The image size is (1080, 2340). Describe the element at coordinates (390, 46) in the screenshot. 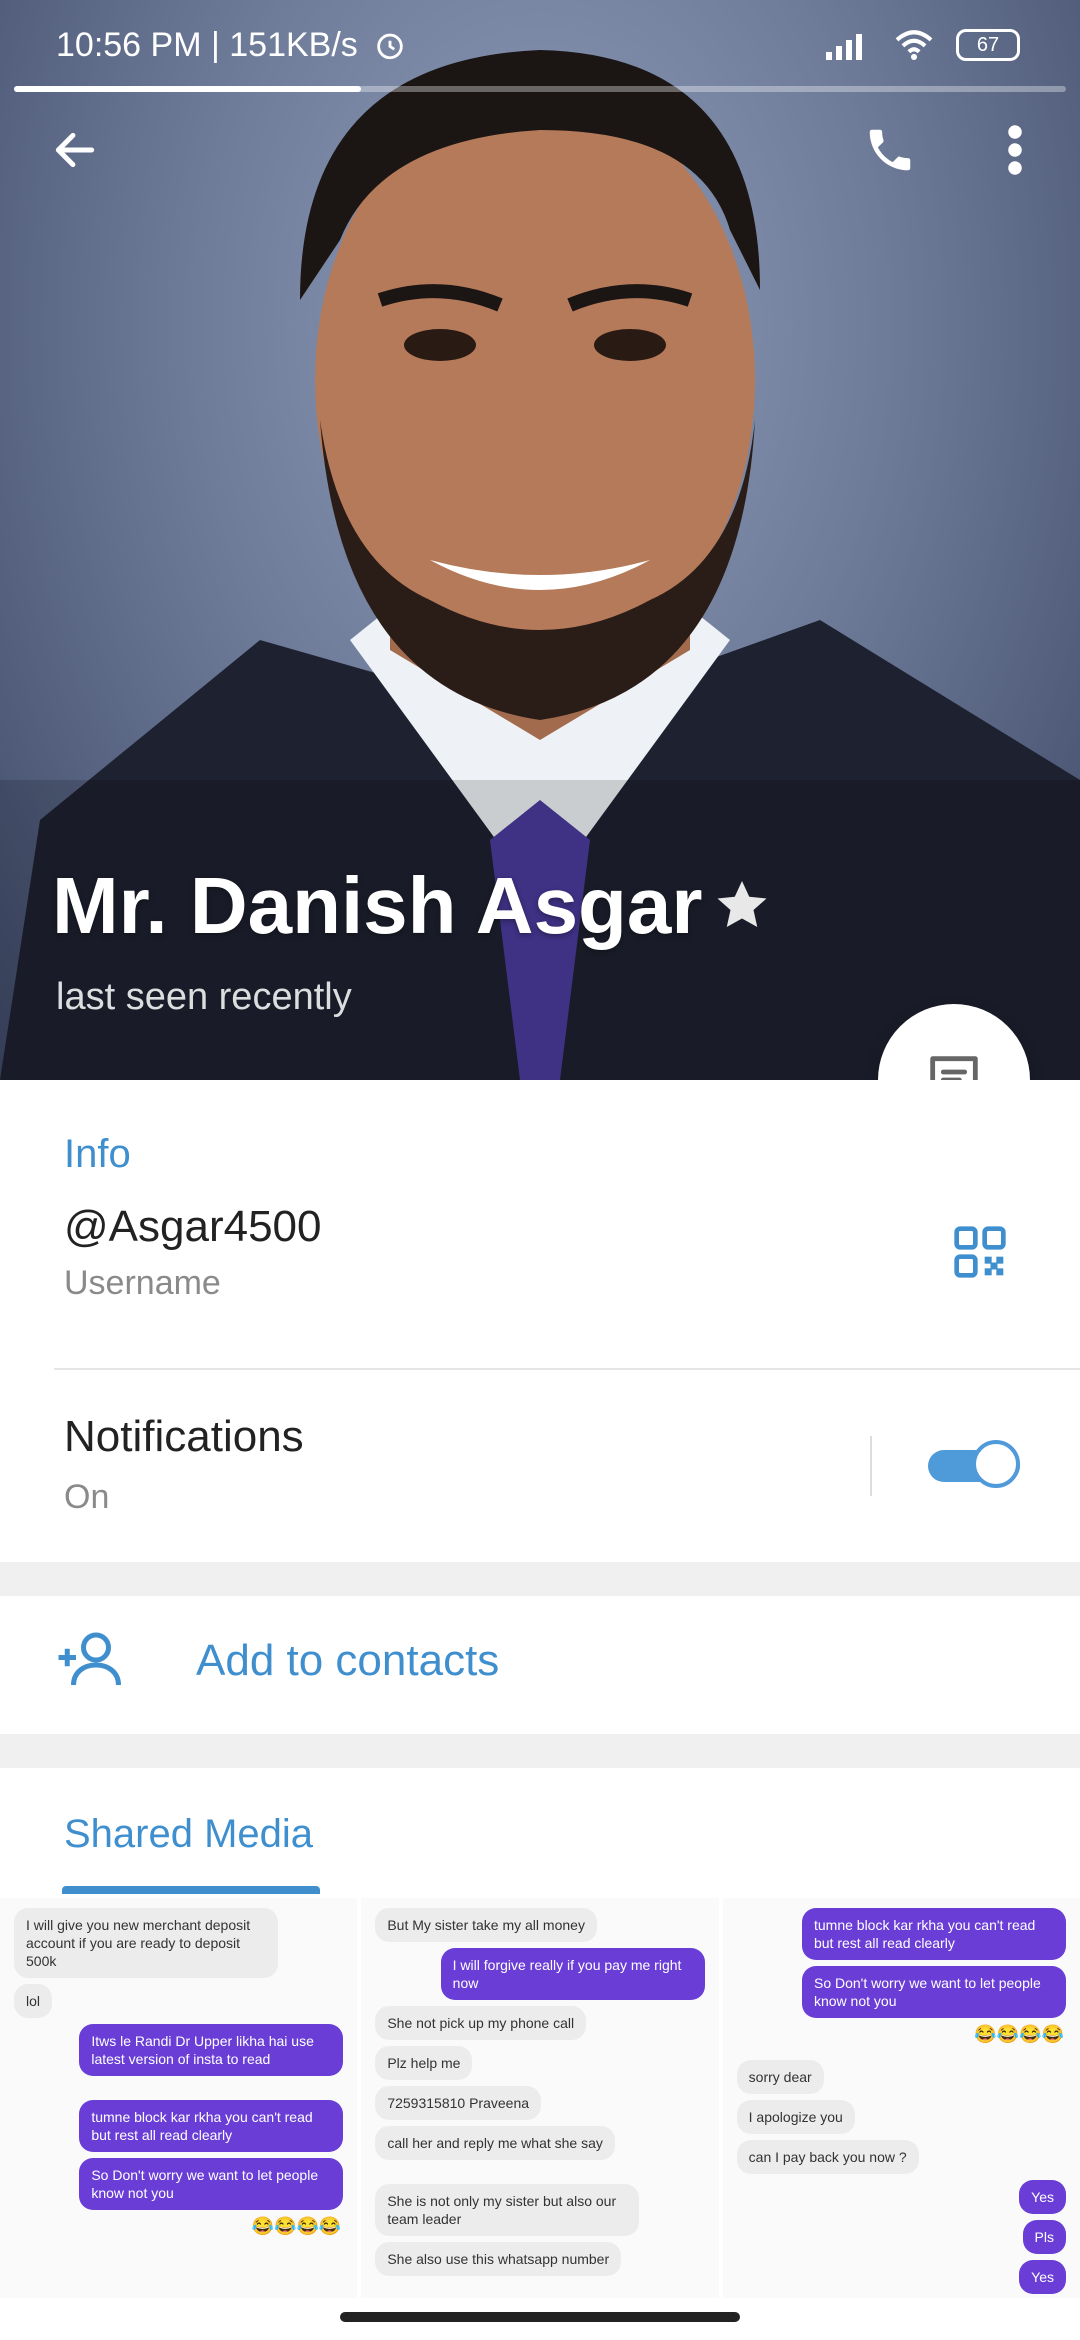

I see `alarm-icon` at that location.